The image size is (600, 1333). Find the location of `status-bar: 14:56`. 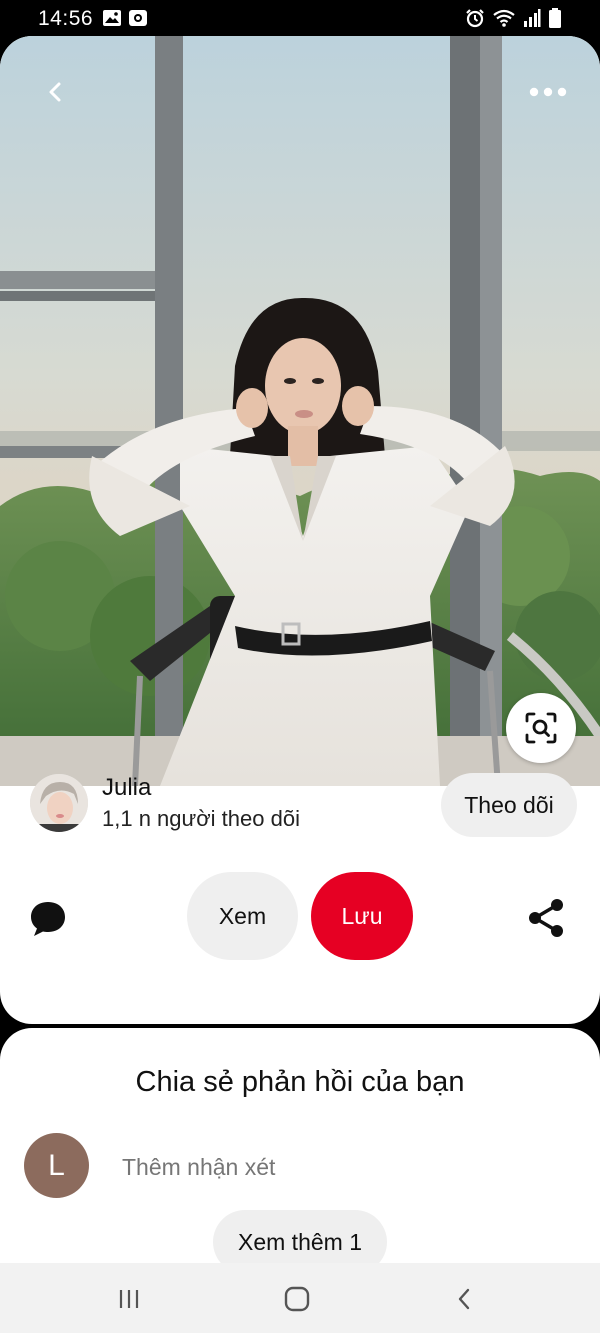

status-bar: 14:56 is located at coordinates (300, 18).